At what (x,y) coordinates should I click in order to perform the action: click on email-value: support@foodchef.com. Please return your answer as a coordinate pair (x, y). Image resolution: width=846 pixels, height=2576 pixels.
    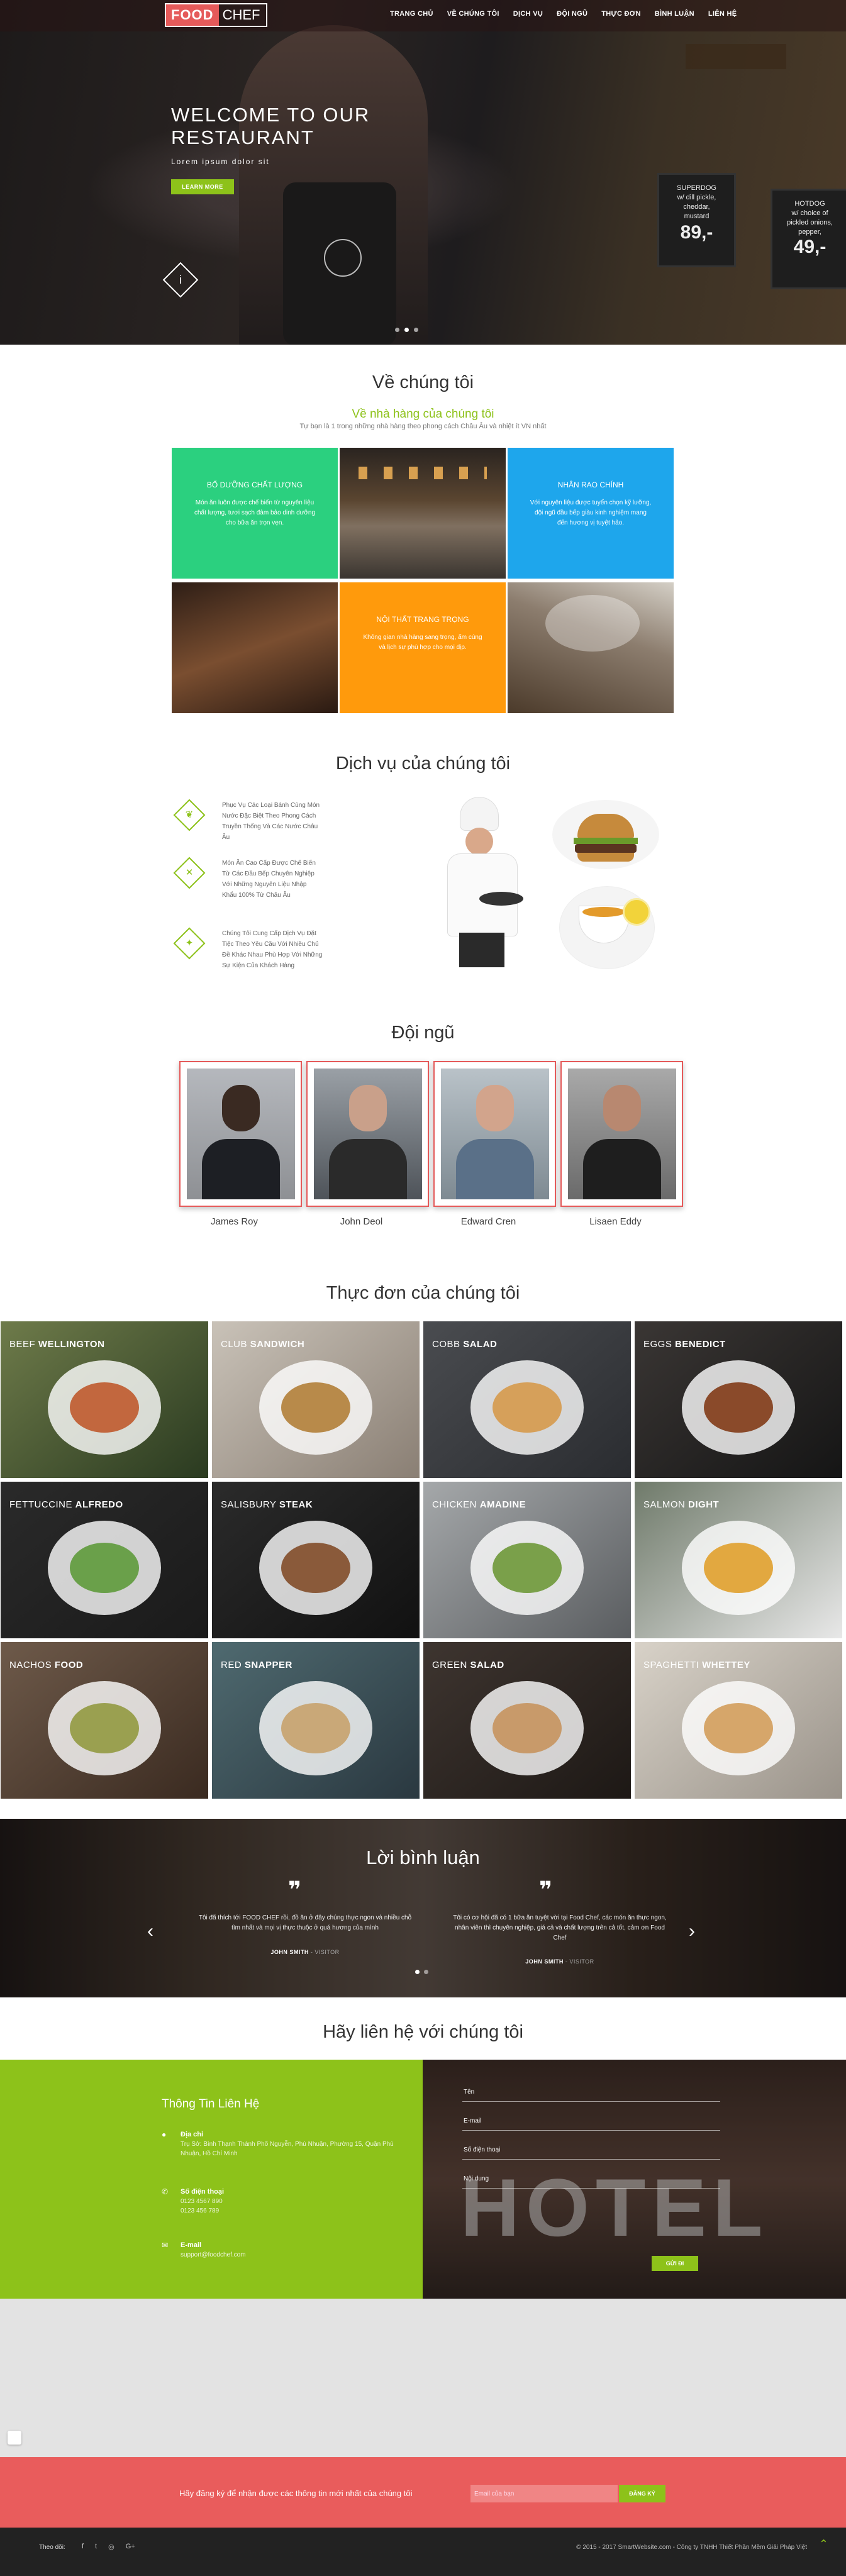
    Looking at the image, I should click on (213, 2254).